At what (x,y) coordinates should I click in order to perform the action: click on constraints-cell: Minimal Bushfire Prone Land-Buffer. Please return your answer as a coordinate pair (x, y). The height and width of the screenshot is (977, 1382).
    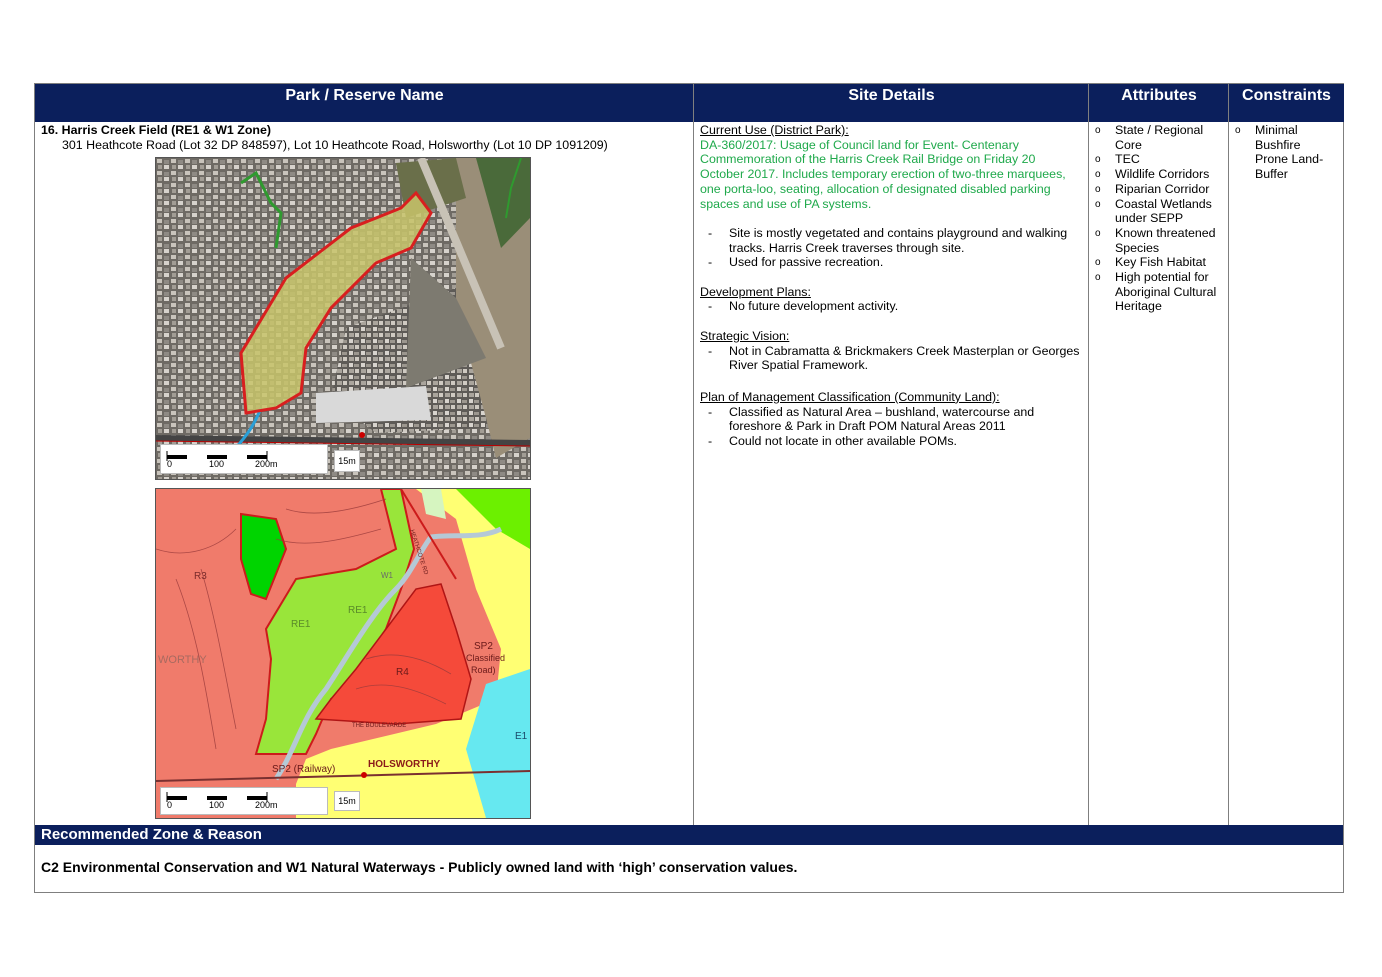
    Looking at the image, I should click on (1279, 152).